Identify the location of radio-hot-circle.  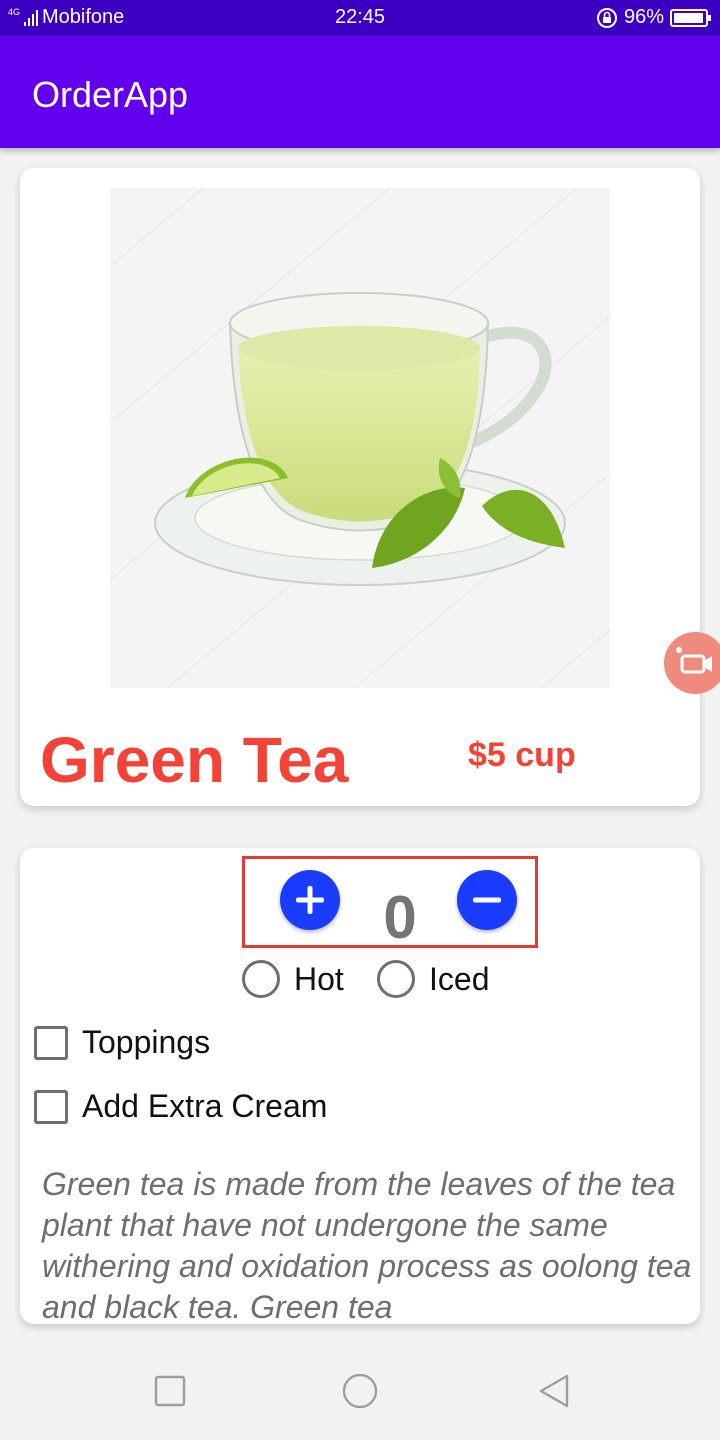
(261, 979).